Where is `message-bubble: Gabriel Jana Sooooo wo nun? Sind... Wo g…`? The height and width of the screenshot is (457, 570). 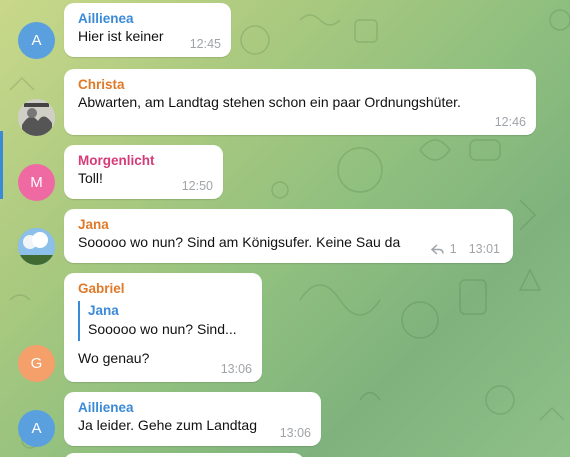
message-bubble: Gabriel Jana Sooooo wo nun? Sind... Wo g… is located at coordinates (163, 327).